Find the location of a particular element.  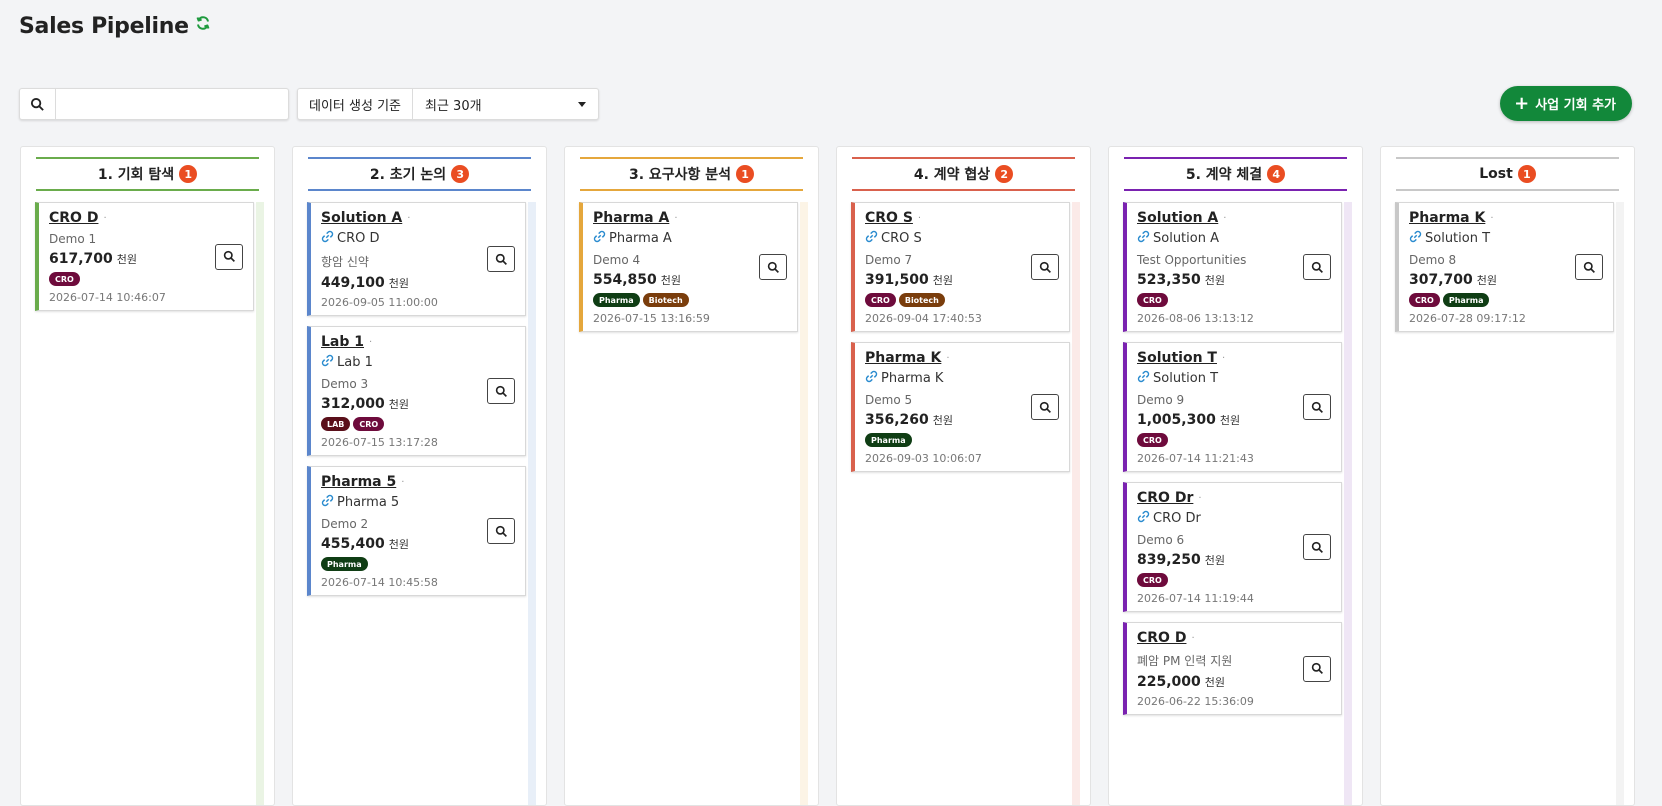

card-description: Demo 8 is located at coordinates (1433, 260).